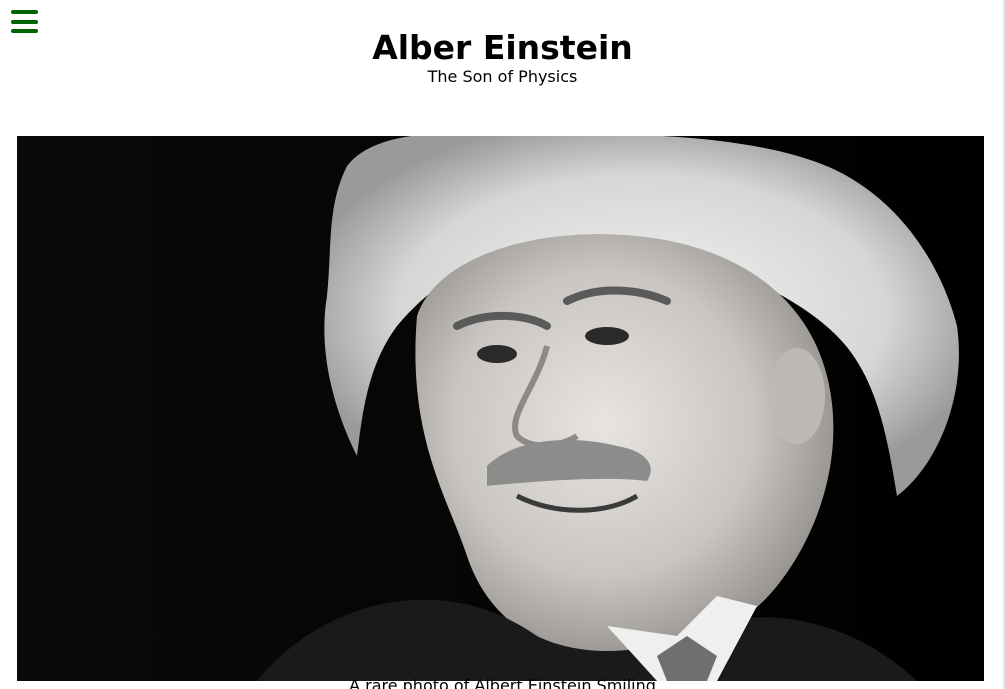 This screenshot has height=689, width=1005. What do you see at coordinates (502, 47) in the screenshot?
I see `page-title: Alber Einstein` at bounding box center [502, 47].